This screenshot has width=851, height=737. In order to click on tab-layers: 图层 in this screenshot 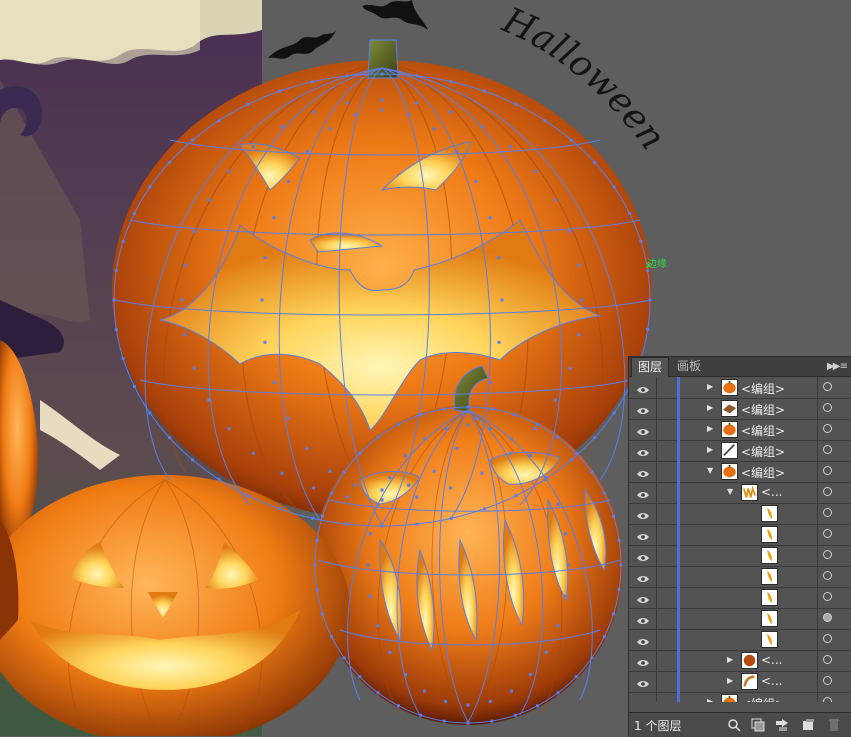, I will do `click(650, 367)`.